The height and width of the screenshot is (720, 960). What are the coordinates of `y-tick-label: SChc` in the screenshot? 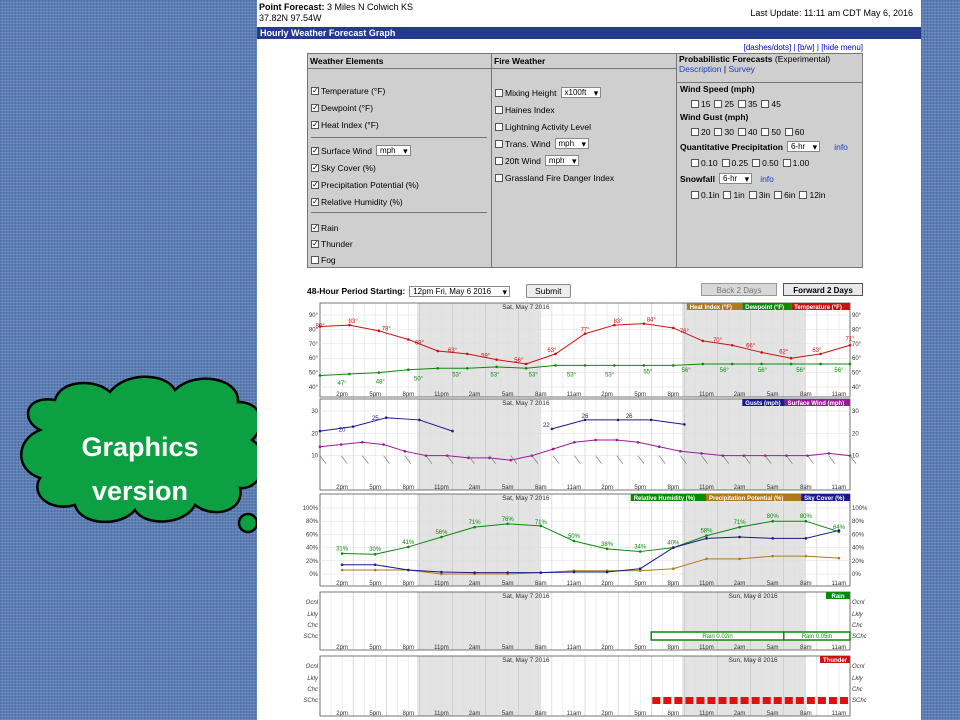 It's located at (310, 637).